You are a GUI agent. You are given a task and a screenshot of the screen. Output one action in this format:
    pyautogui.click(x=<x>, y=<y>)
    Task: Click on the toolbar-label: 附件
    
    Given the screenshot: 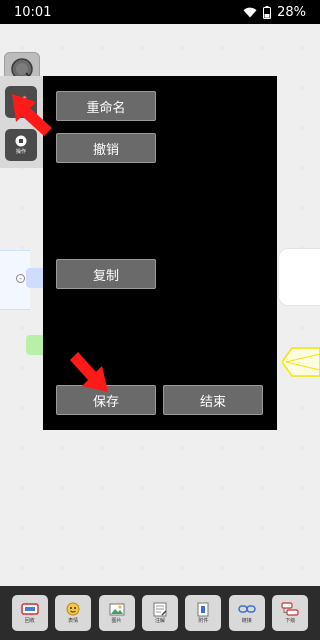 What is the action you would take?
    pyautogui.click(x=203, y=621)
    